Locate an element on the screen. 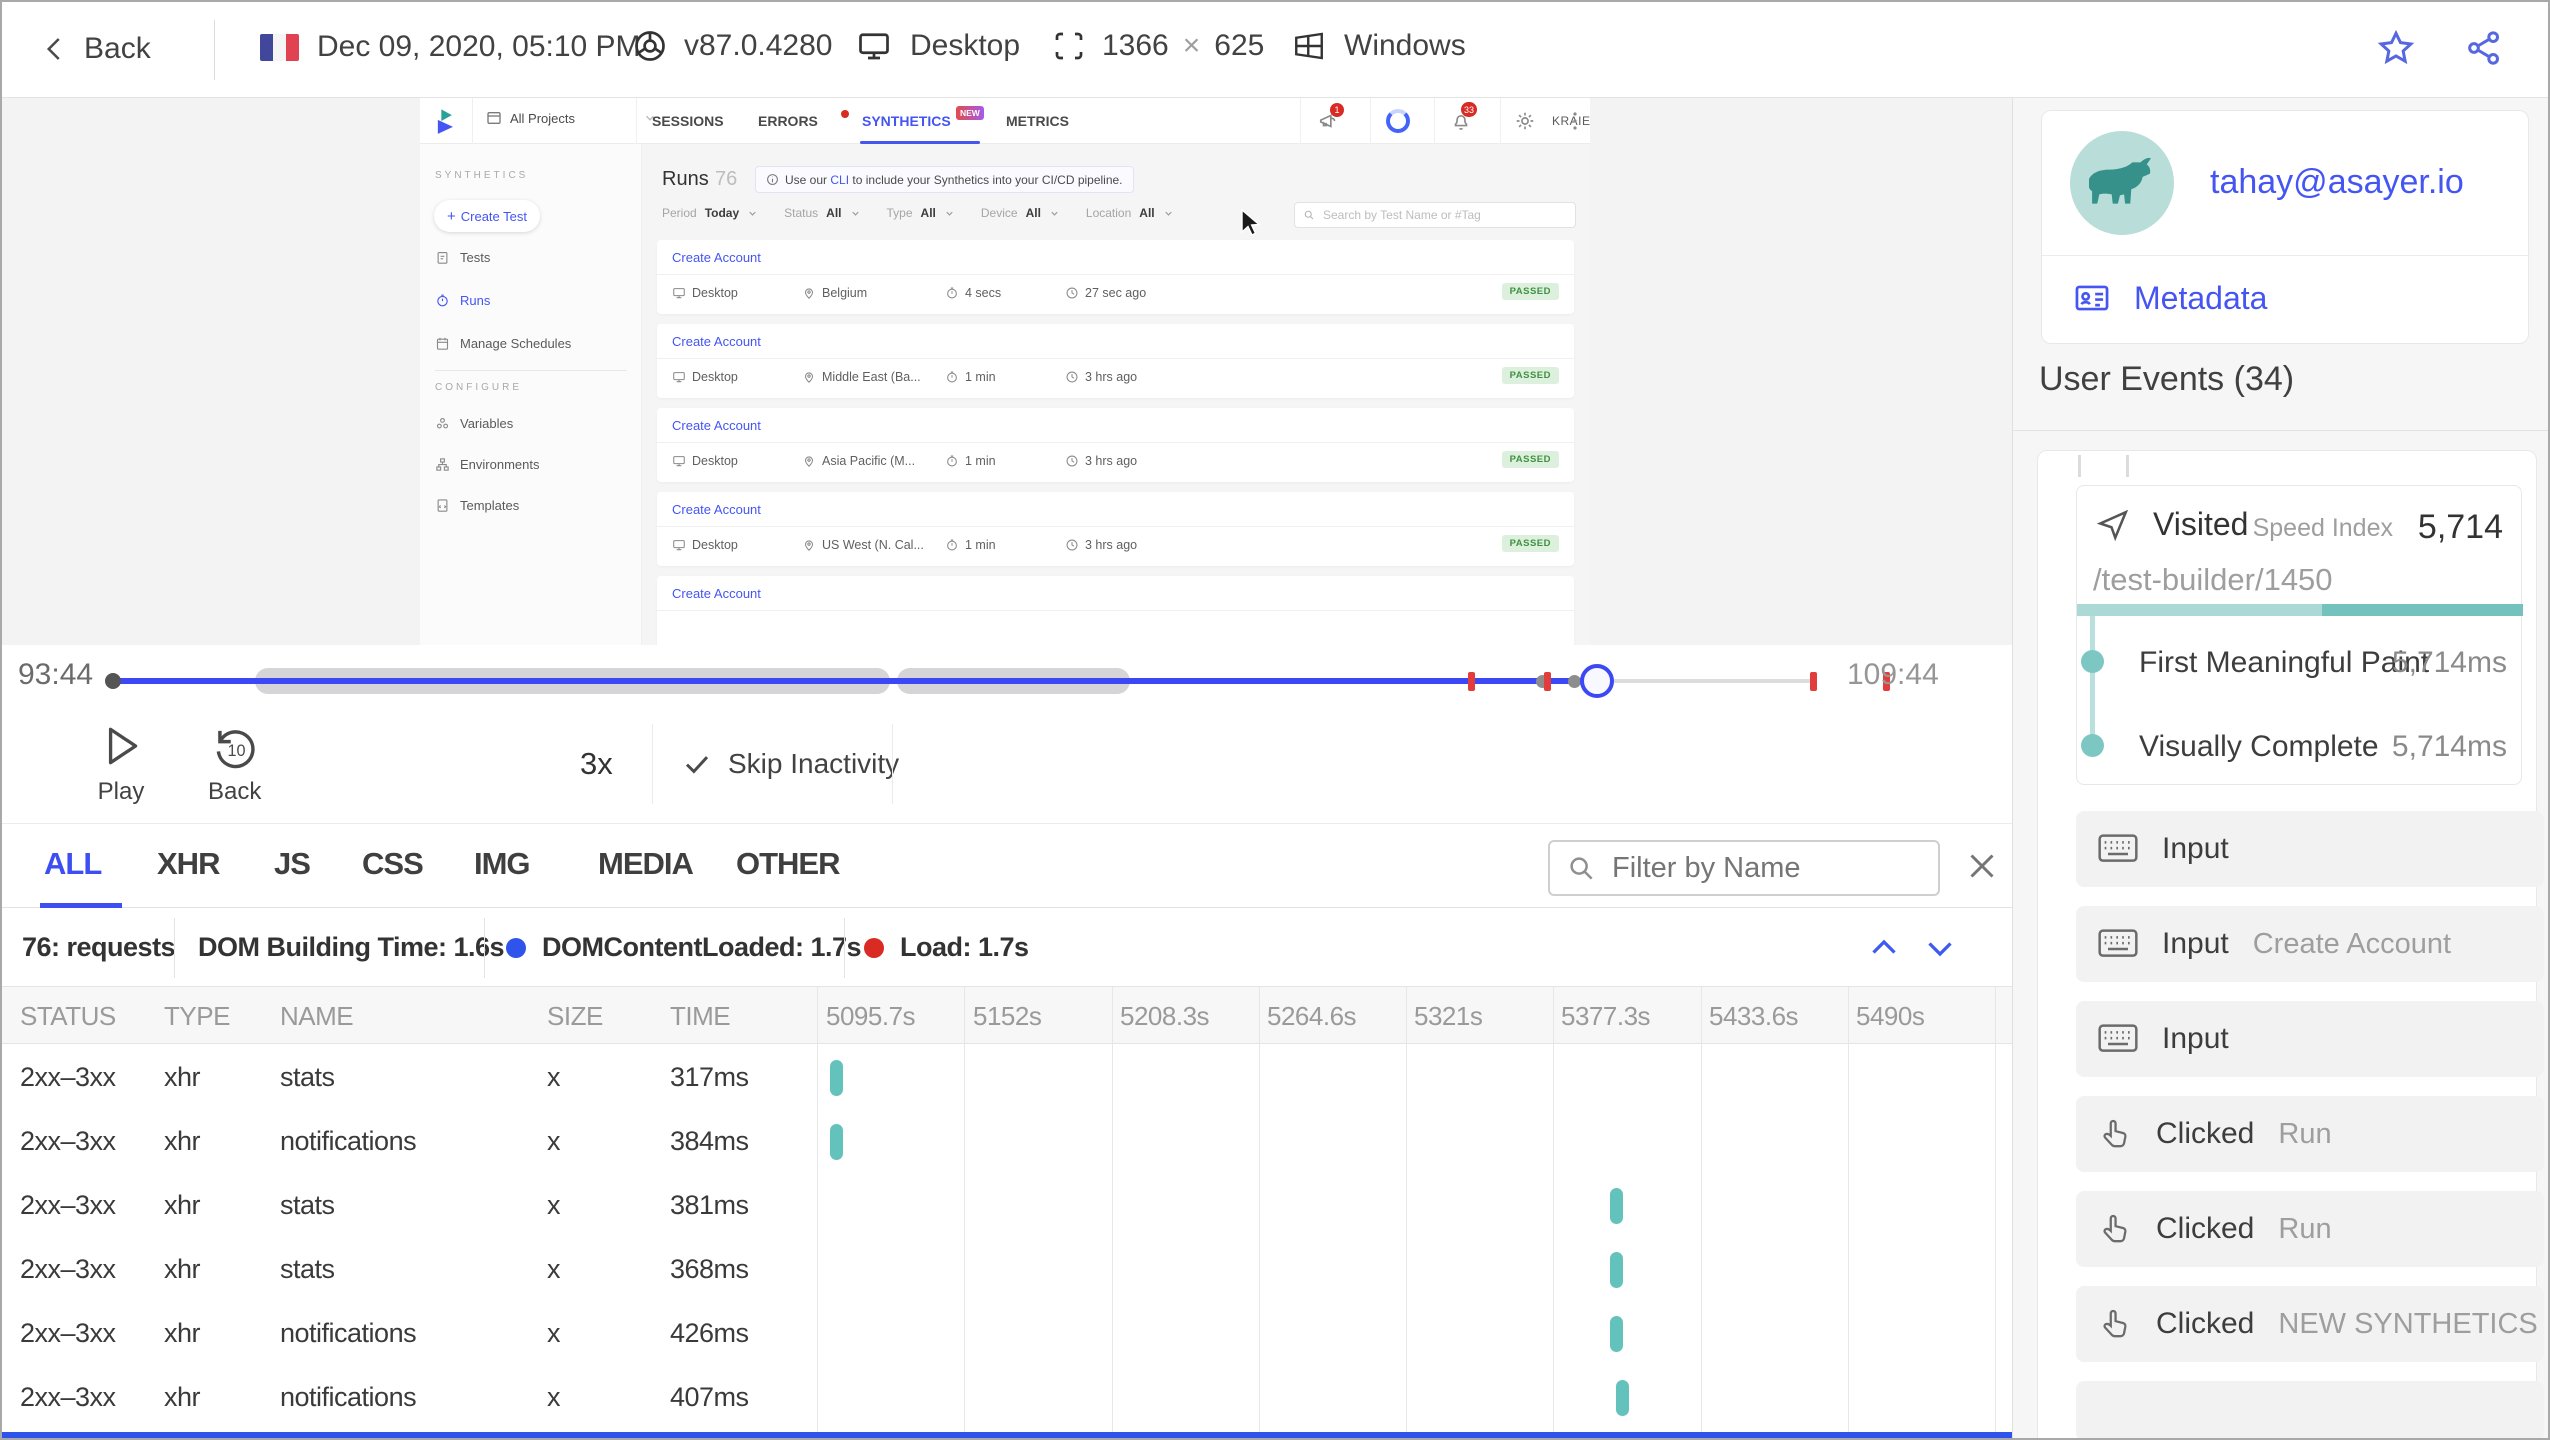 The height and width of the screenshot is (1440, 2550). notifications-bell-icon: 33 is located at coordinates (1463, 117).